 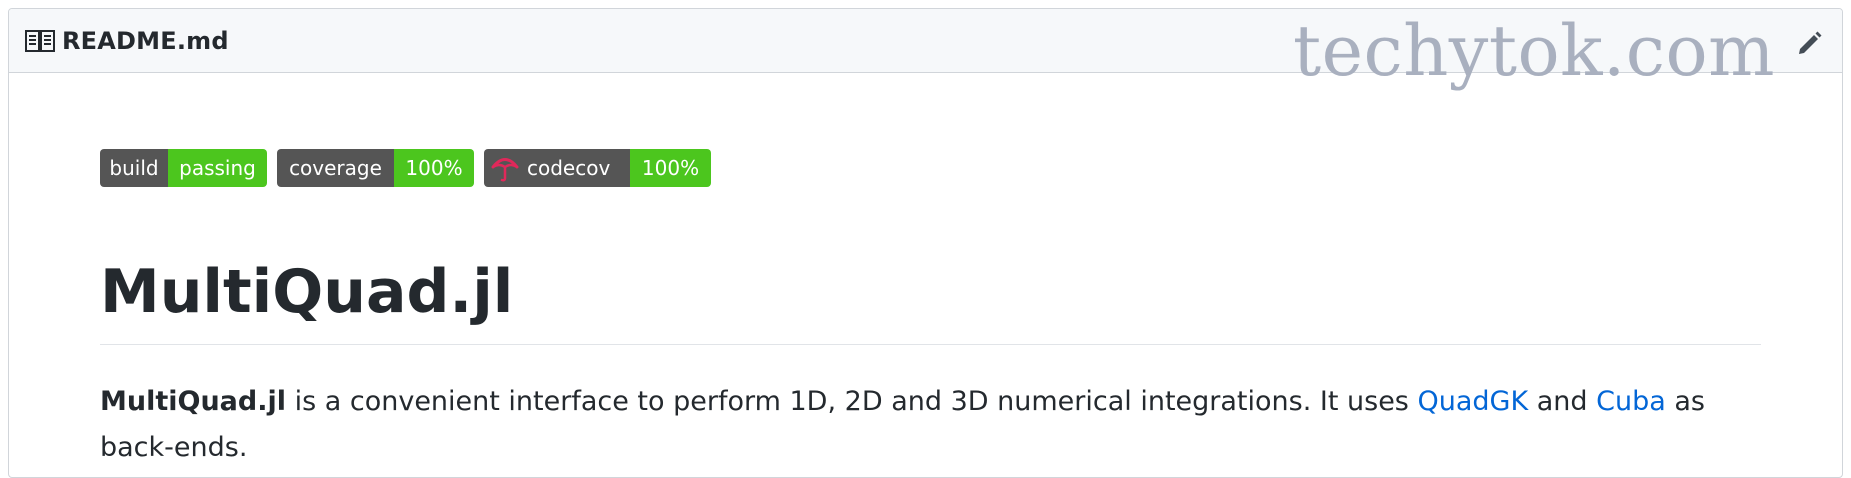 I want to click on quadgk-link: QuadGK, so click(x=1472, y=401).